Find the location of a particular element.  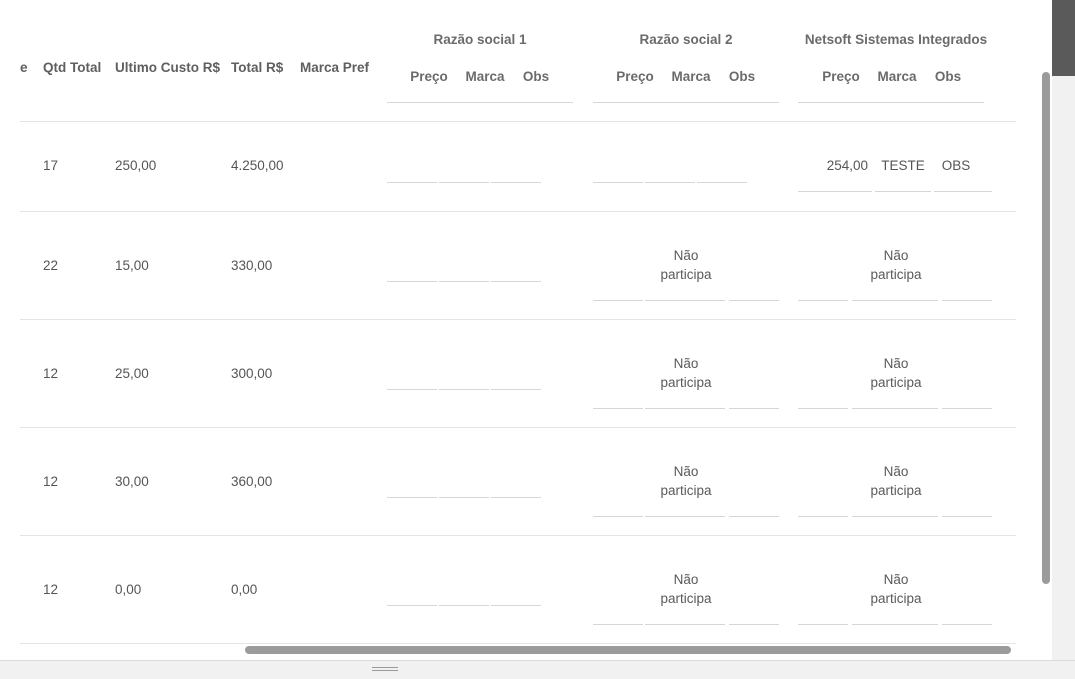

supplier-2-obs-header: Obs is located at coordinates (742, 76).